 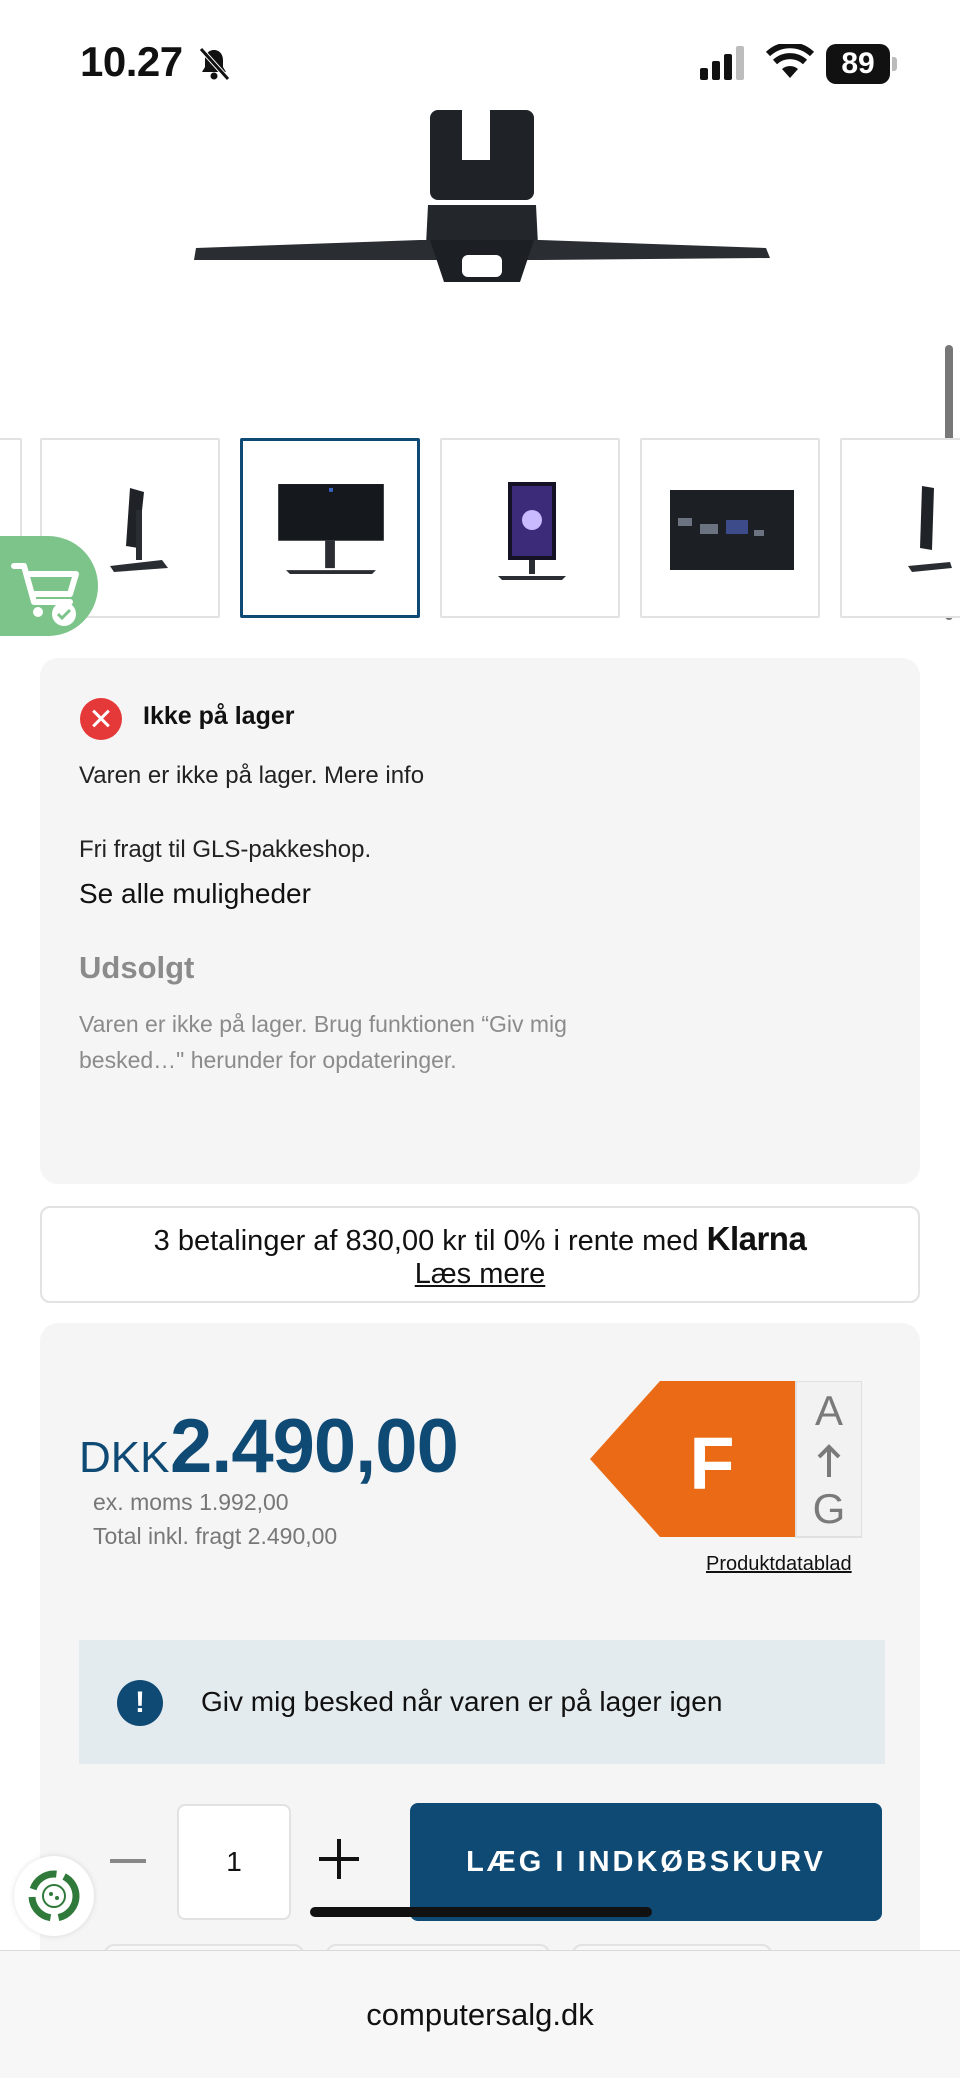 I want to click on wifi-icon, so click(x=790, y=61).